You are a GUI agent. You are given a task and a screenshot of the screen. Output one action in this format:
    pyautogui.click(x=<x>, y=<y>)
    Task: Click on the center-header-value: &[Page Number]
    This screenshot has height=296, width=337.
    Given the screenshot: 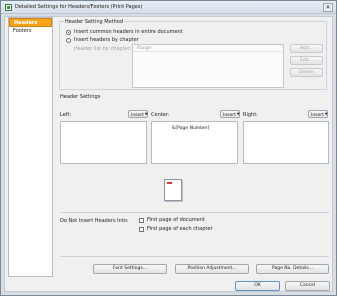 What is the action you would take?
    pyautogui.click(x=191, y=128)
    